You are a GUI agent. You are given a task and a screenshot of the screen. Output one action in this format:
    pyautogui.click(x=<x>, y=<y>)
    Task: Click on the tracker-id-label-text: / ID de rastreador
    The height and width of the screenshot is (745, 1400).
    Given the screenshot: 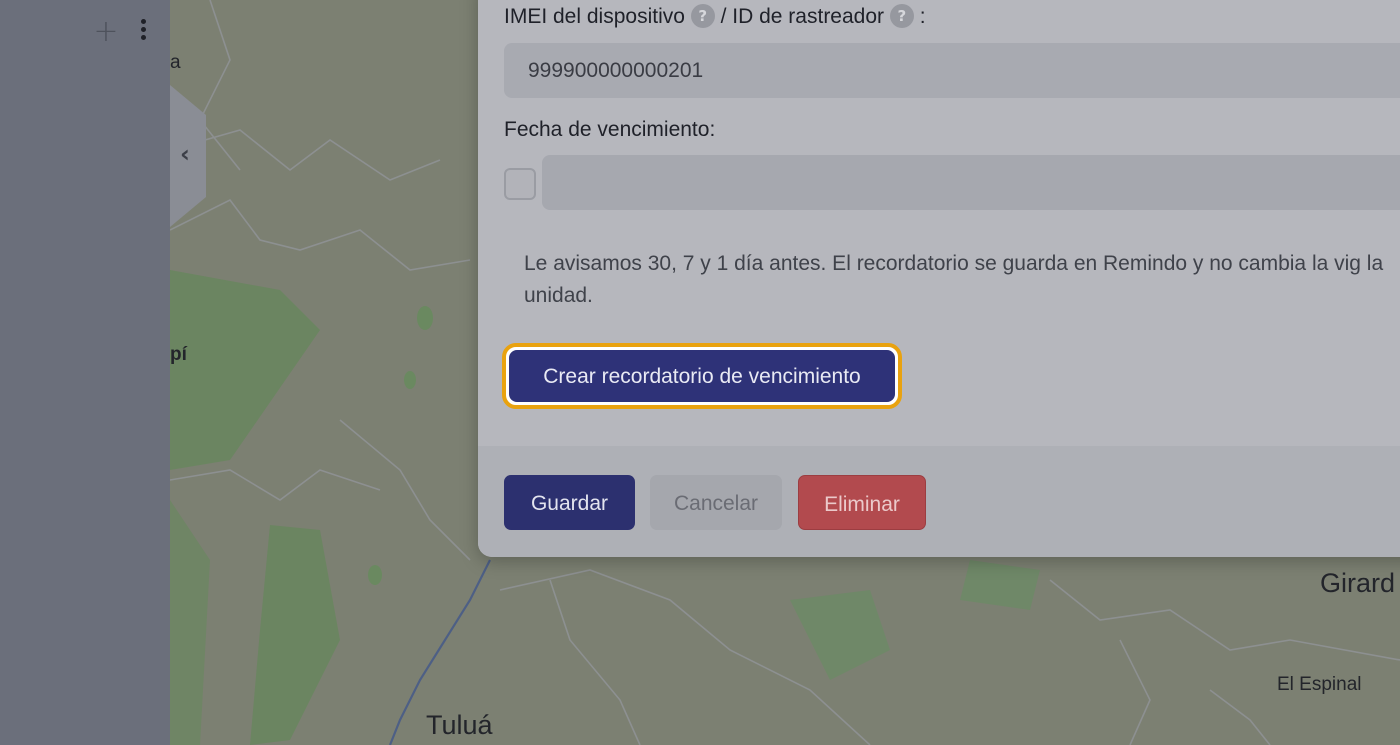 What is the action you would take?
    pyautogui.click(x=802, y=16)
    